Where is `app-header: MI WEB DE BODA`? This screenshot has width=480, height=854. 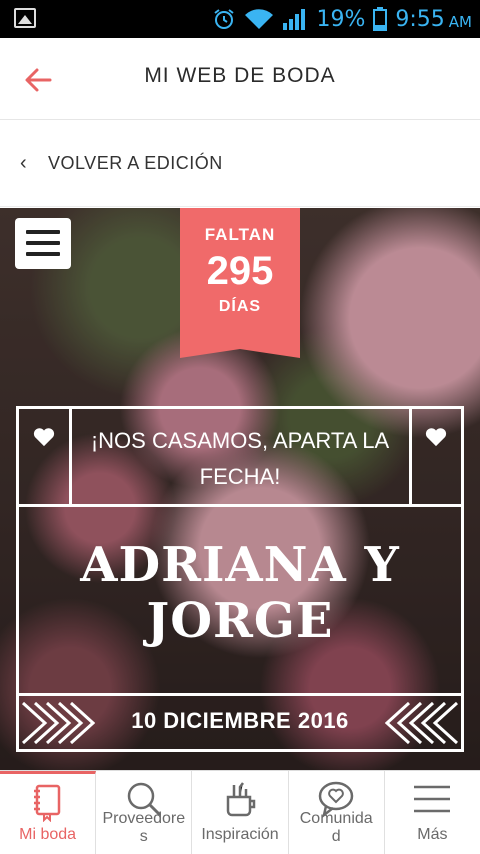 app-header: MI WEB DE BODA is located at coordinates (240, 79).